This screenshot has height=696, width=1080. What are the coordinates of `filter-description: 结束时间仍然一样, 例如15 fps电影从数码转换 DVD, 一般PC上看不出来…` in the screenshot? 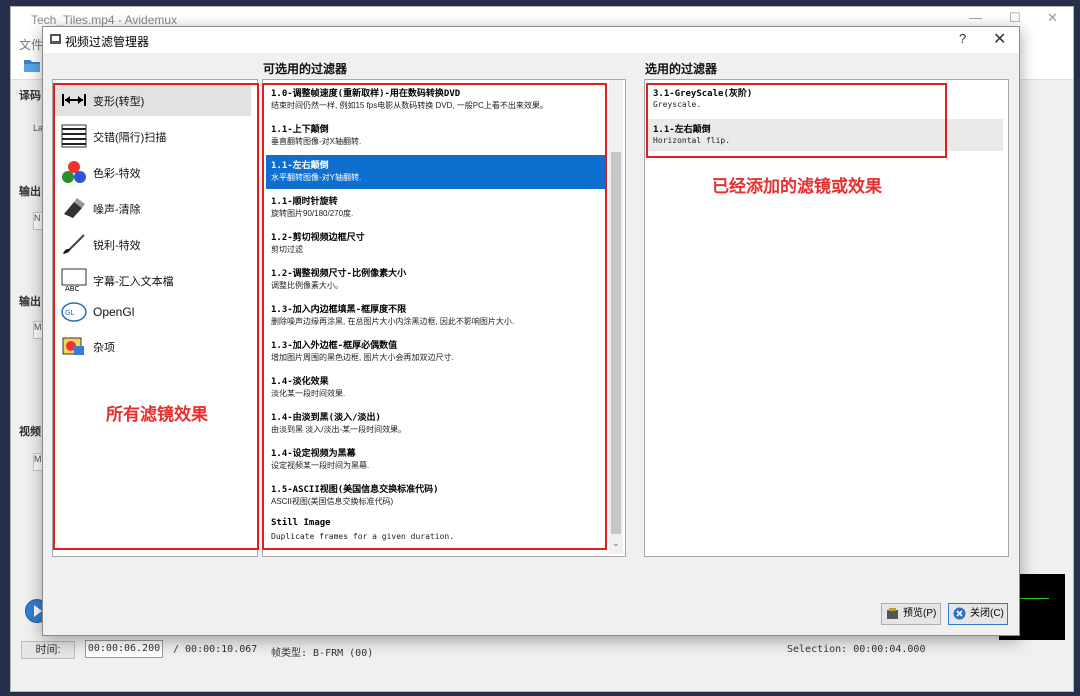 It's located at (409, 105).